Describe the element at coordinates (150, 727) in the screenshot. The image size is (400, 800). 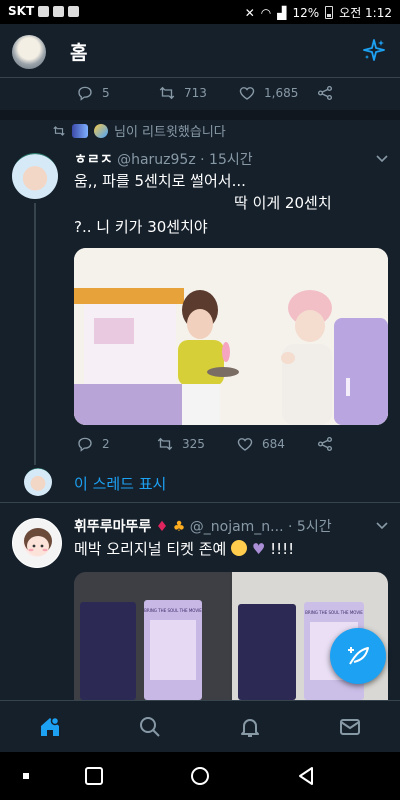
I see `search-icon` at that location.